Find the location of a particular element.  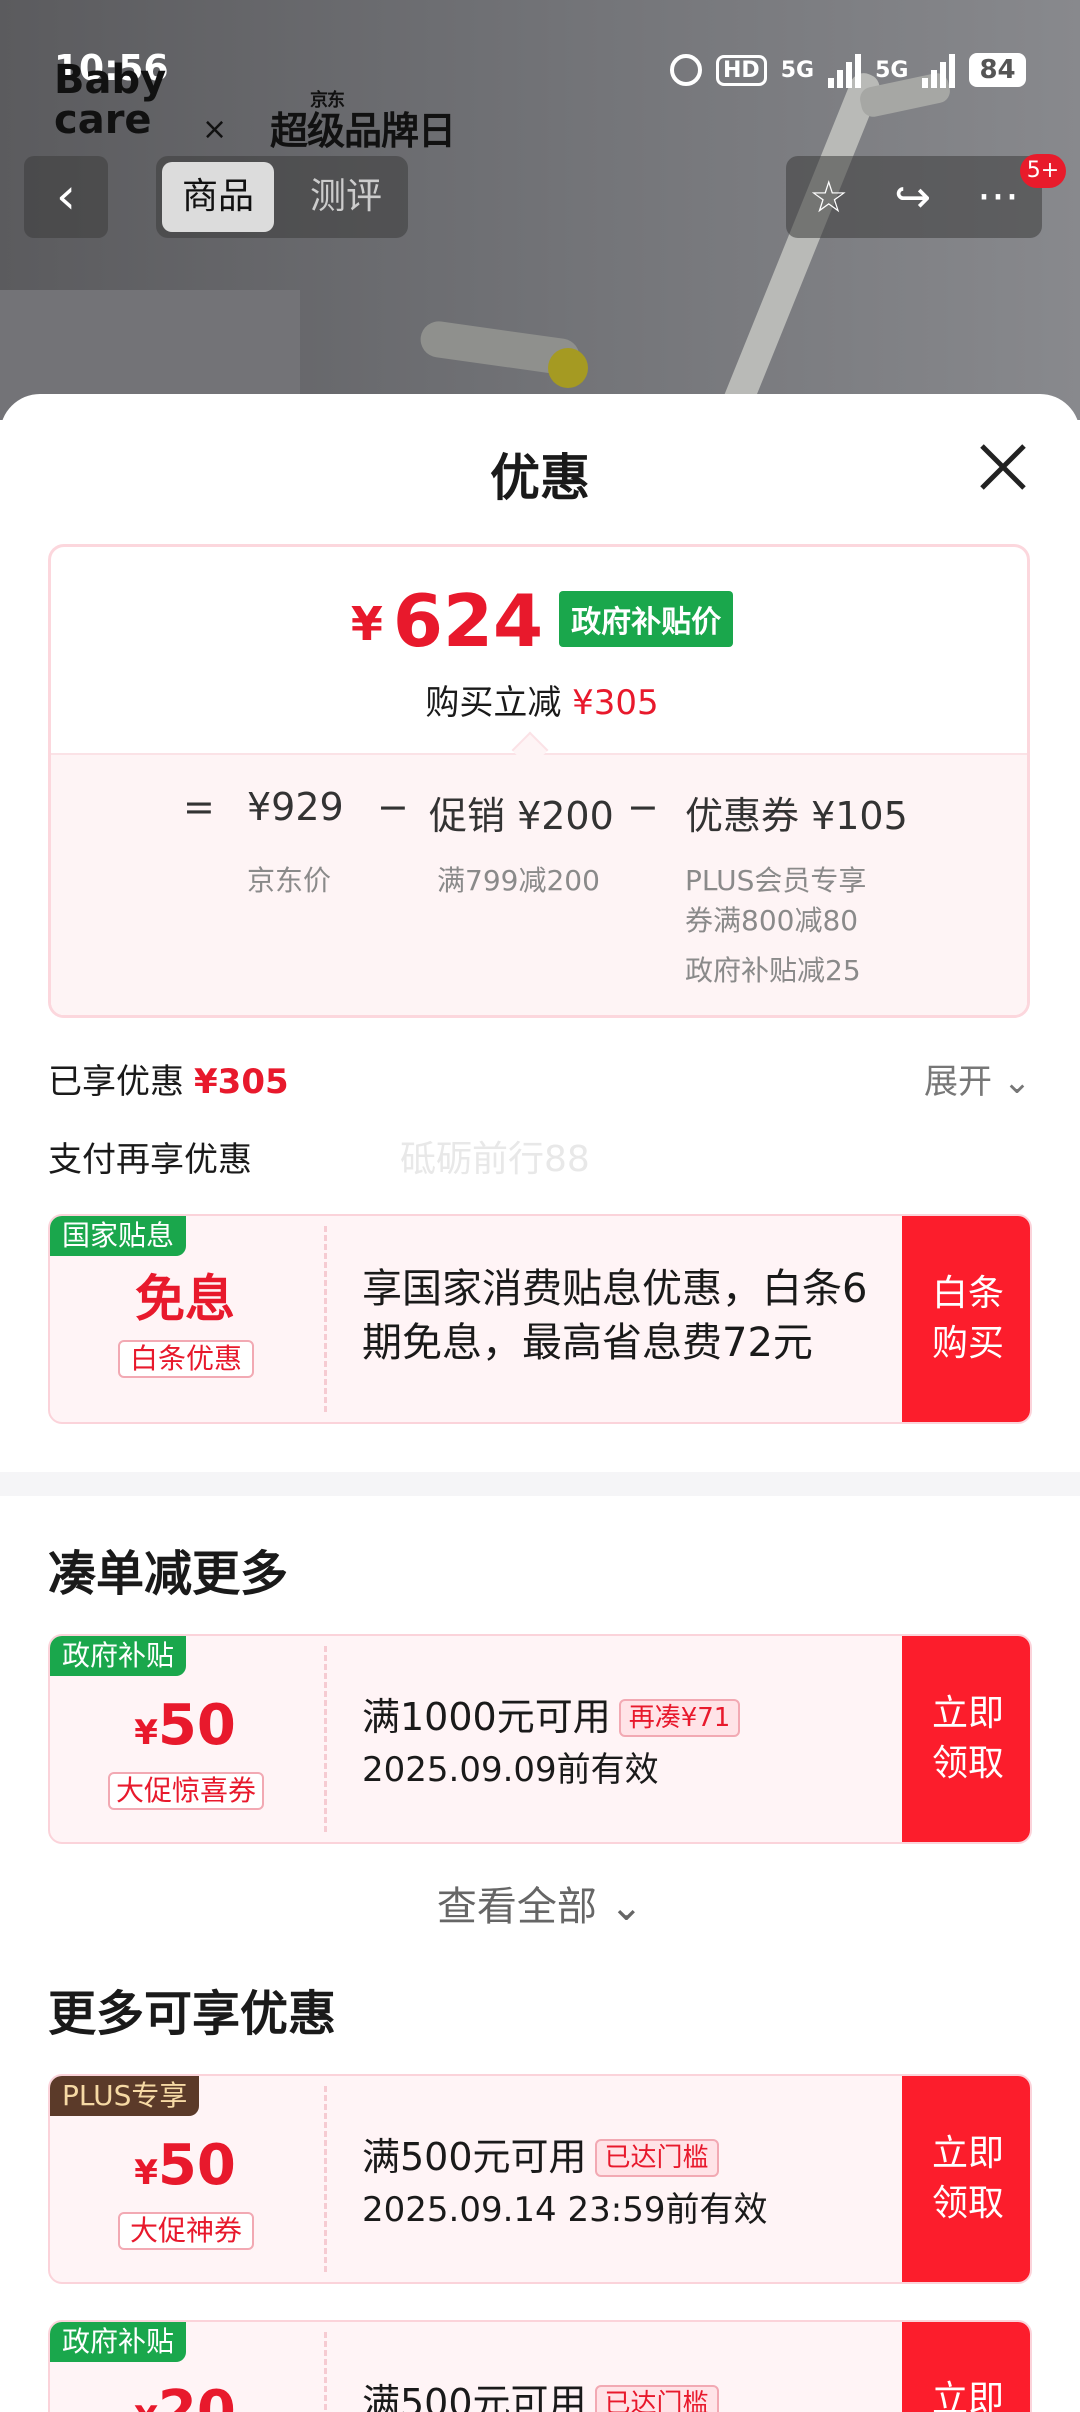

coupon-left: 政府补贴 ¥20 is located at coordinates (185, 2367).